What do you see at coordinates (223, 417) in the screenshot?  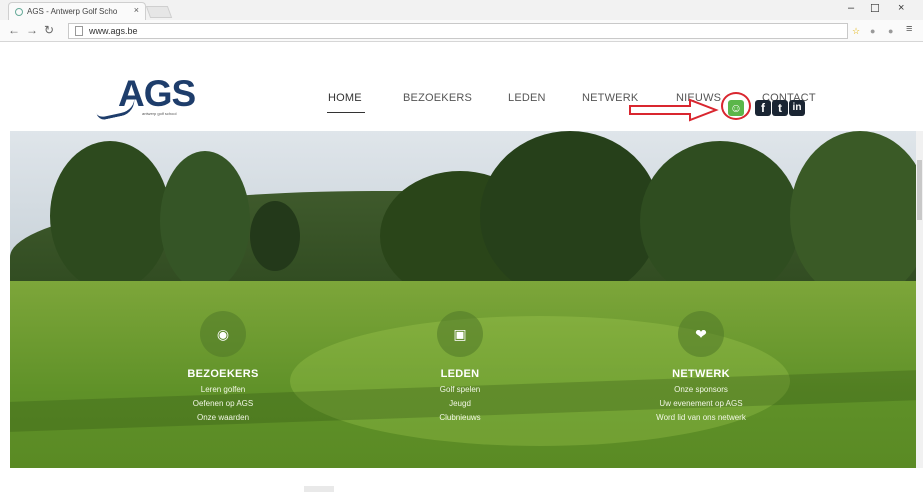 I see `feature-link: Onze waarden` at bounding box center [223, 417].